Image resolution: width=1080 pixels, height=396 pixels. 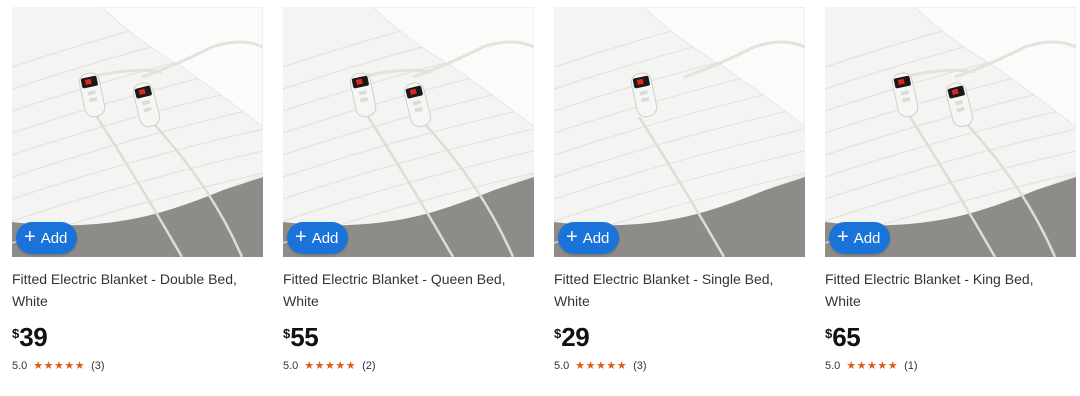 What do you see at coordinates (394, 279) in the screenshot?
I see `product-title-line: Fitted Electric Blanket - Queen Bed,` at bounding box center [394, 279].